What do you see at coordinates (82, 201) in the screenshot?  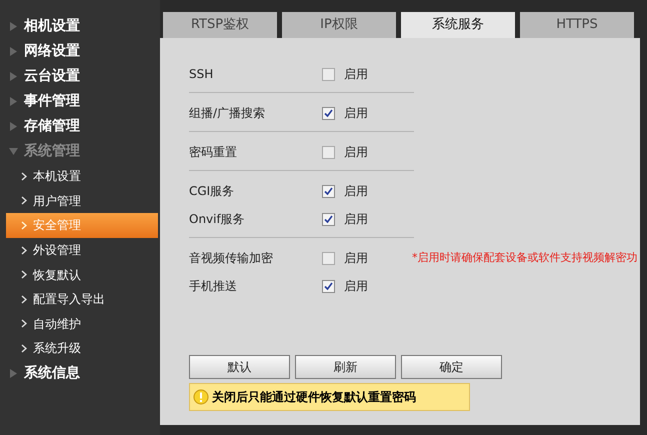 I see `sidebar-subitem: 用户管理` at bounding box center [82, 201].